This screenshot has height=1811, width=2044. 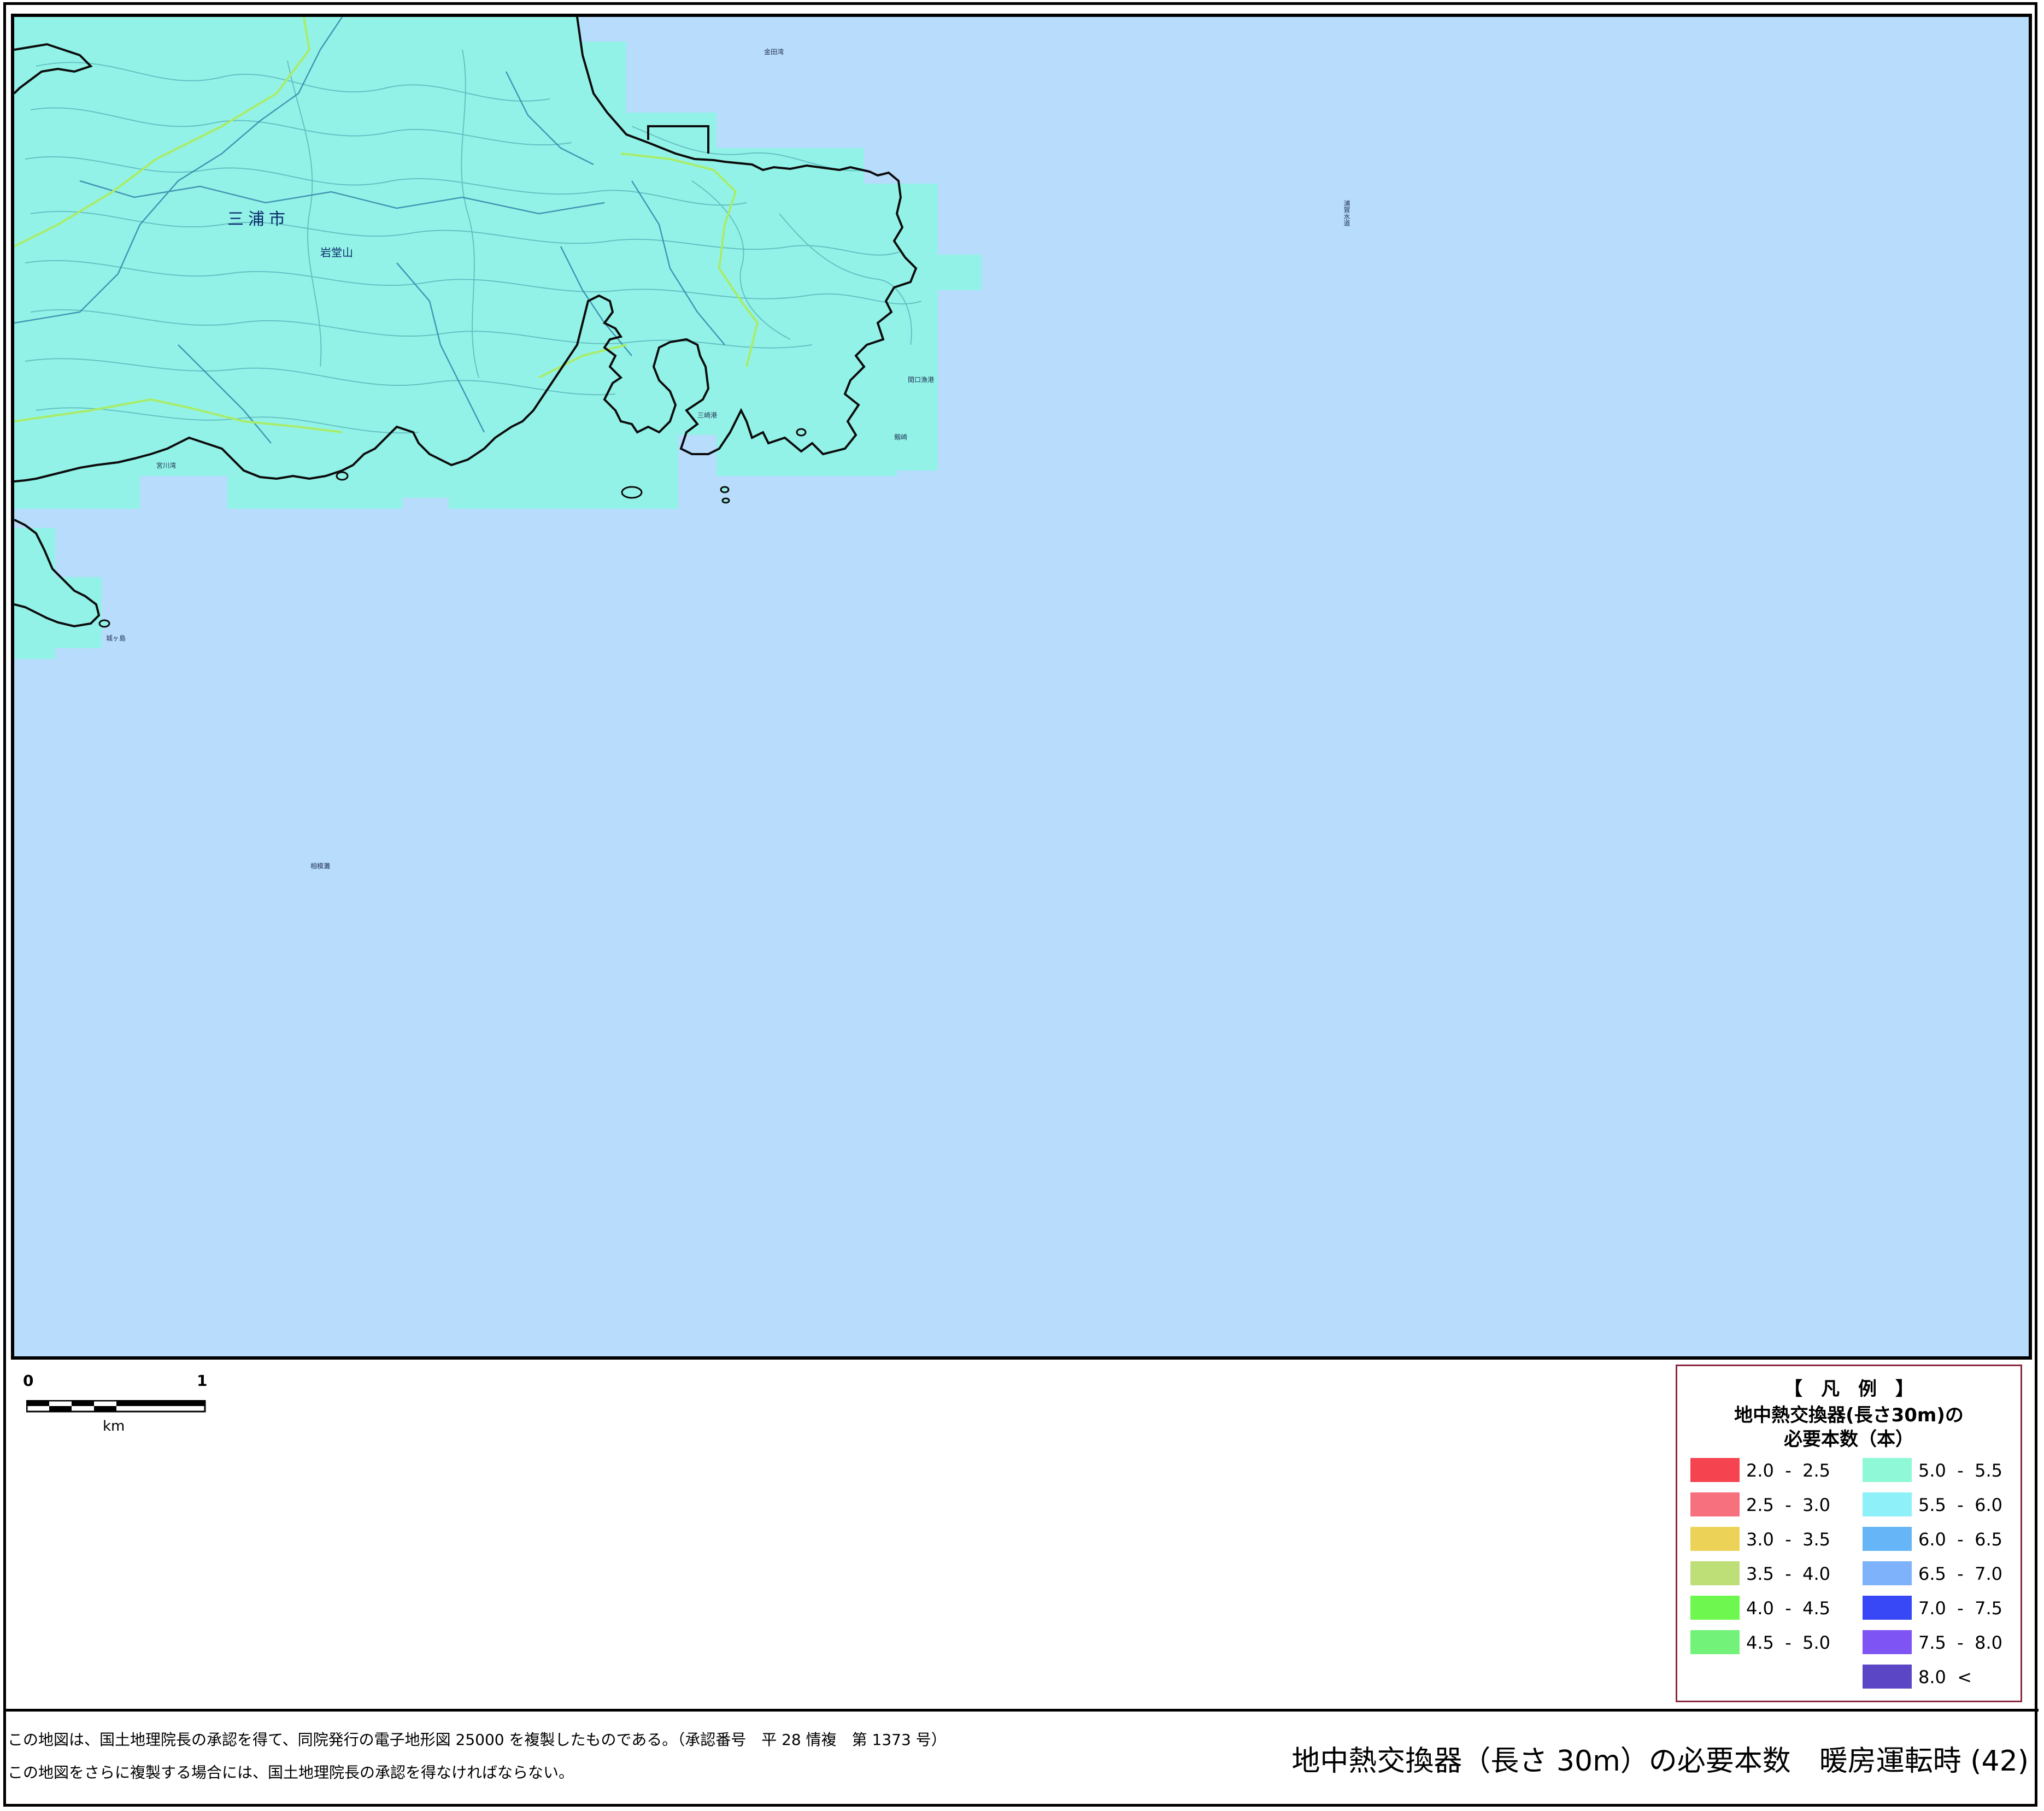 I want to click on legend-label: 4.5 - 5.0, so click(x=1788, y=1642).